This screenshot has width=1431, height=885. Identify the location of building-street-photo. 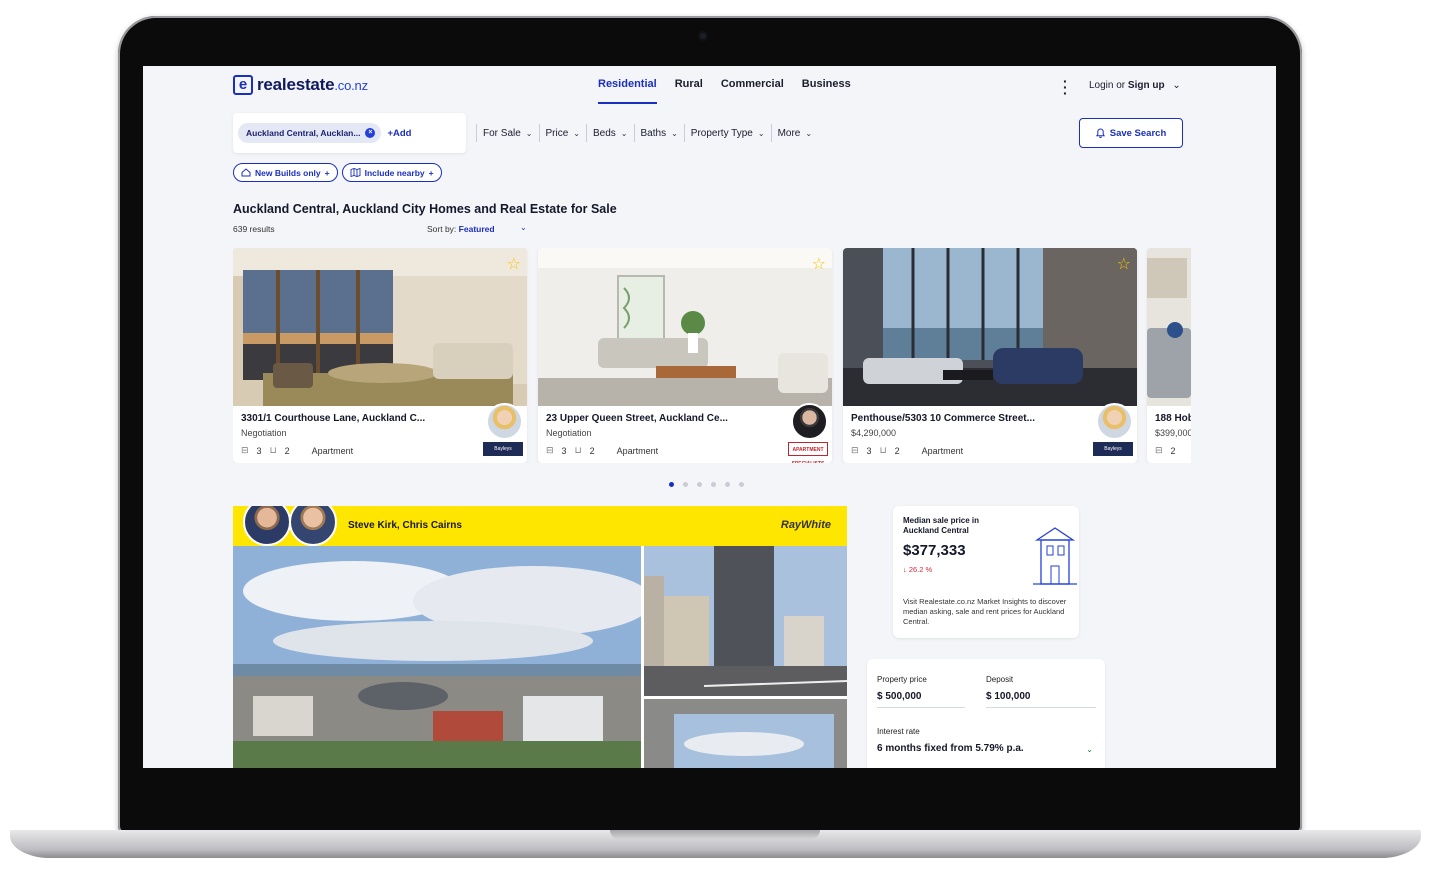
(745, 621).